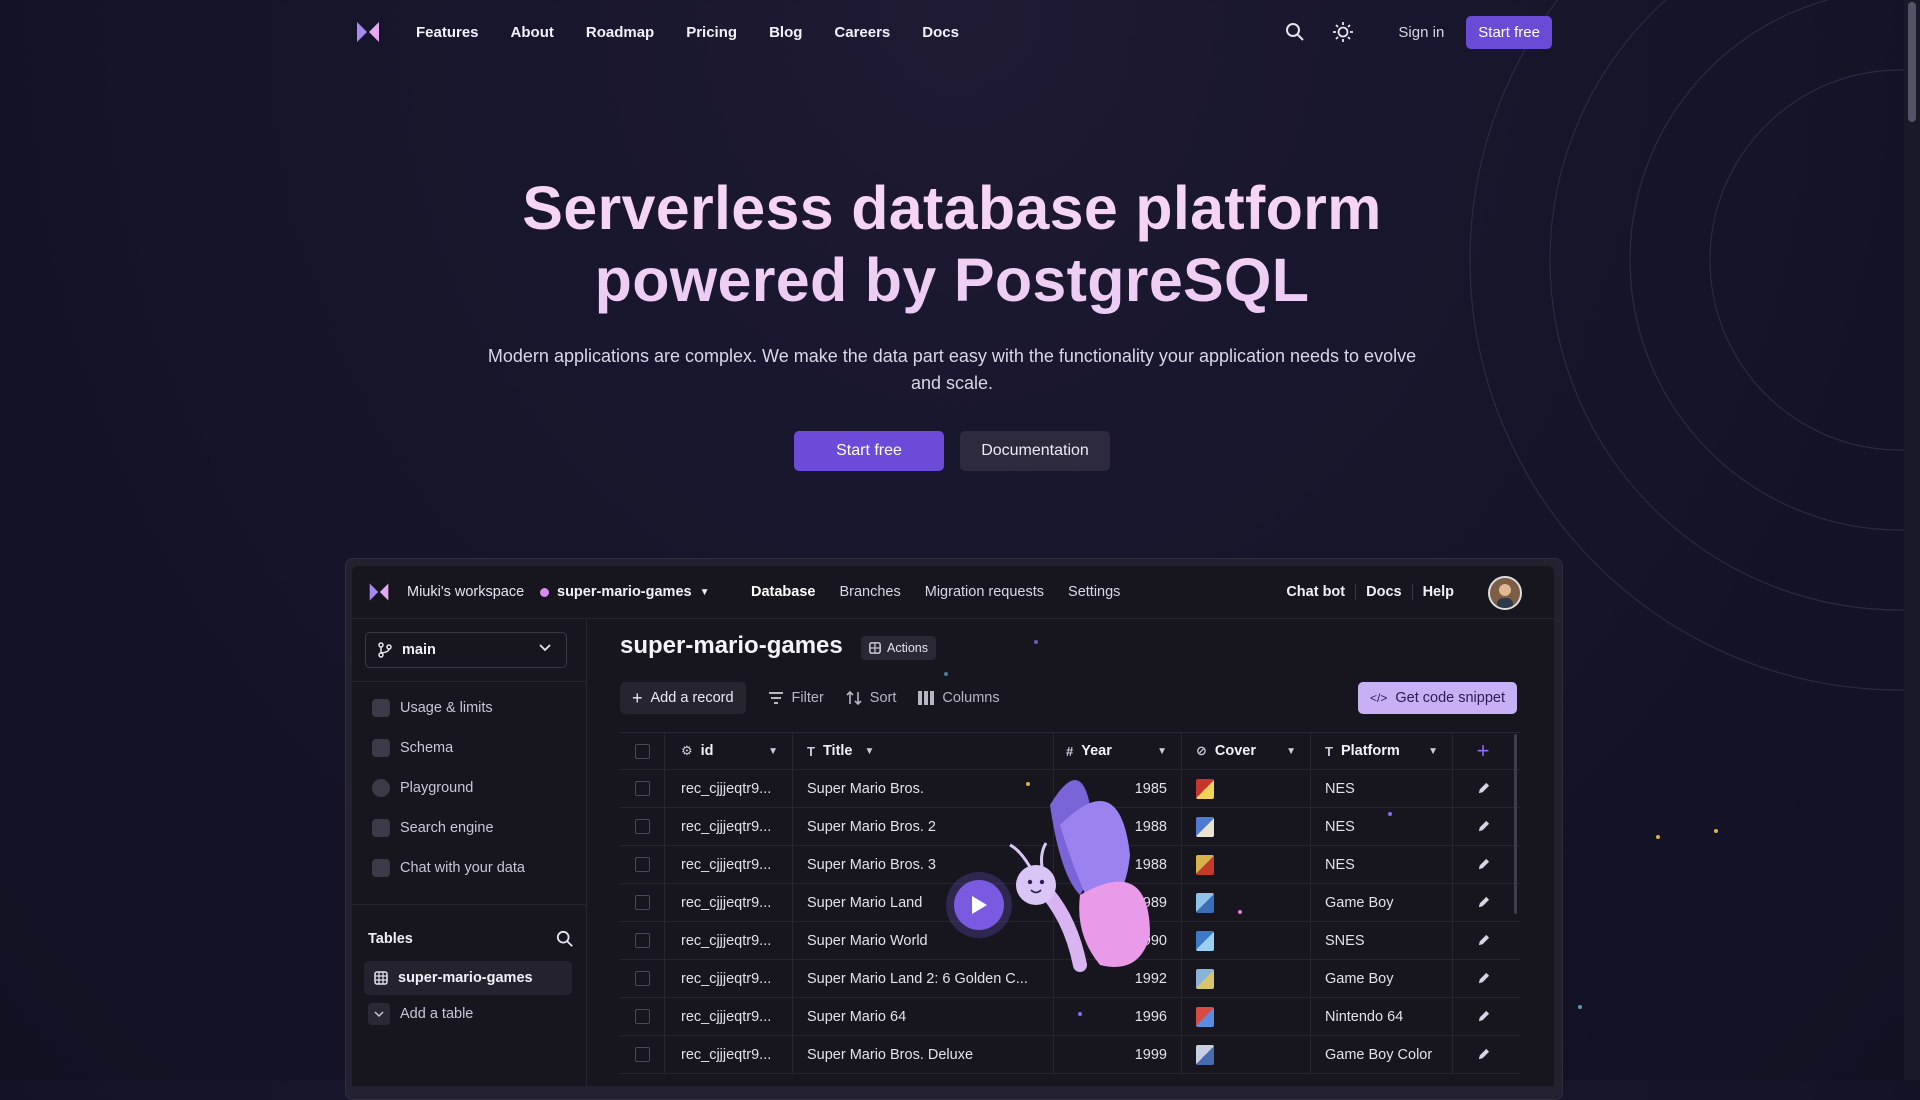 The image size is (1920, 1100). I want to click on database-name: super-mario-games, so click(624, 592).